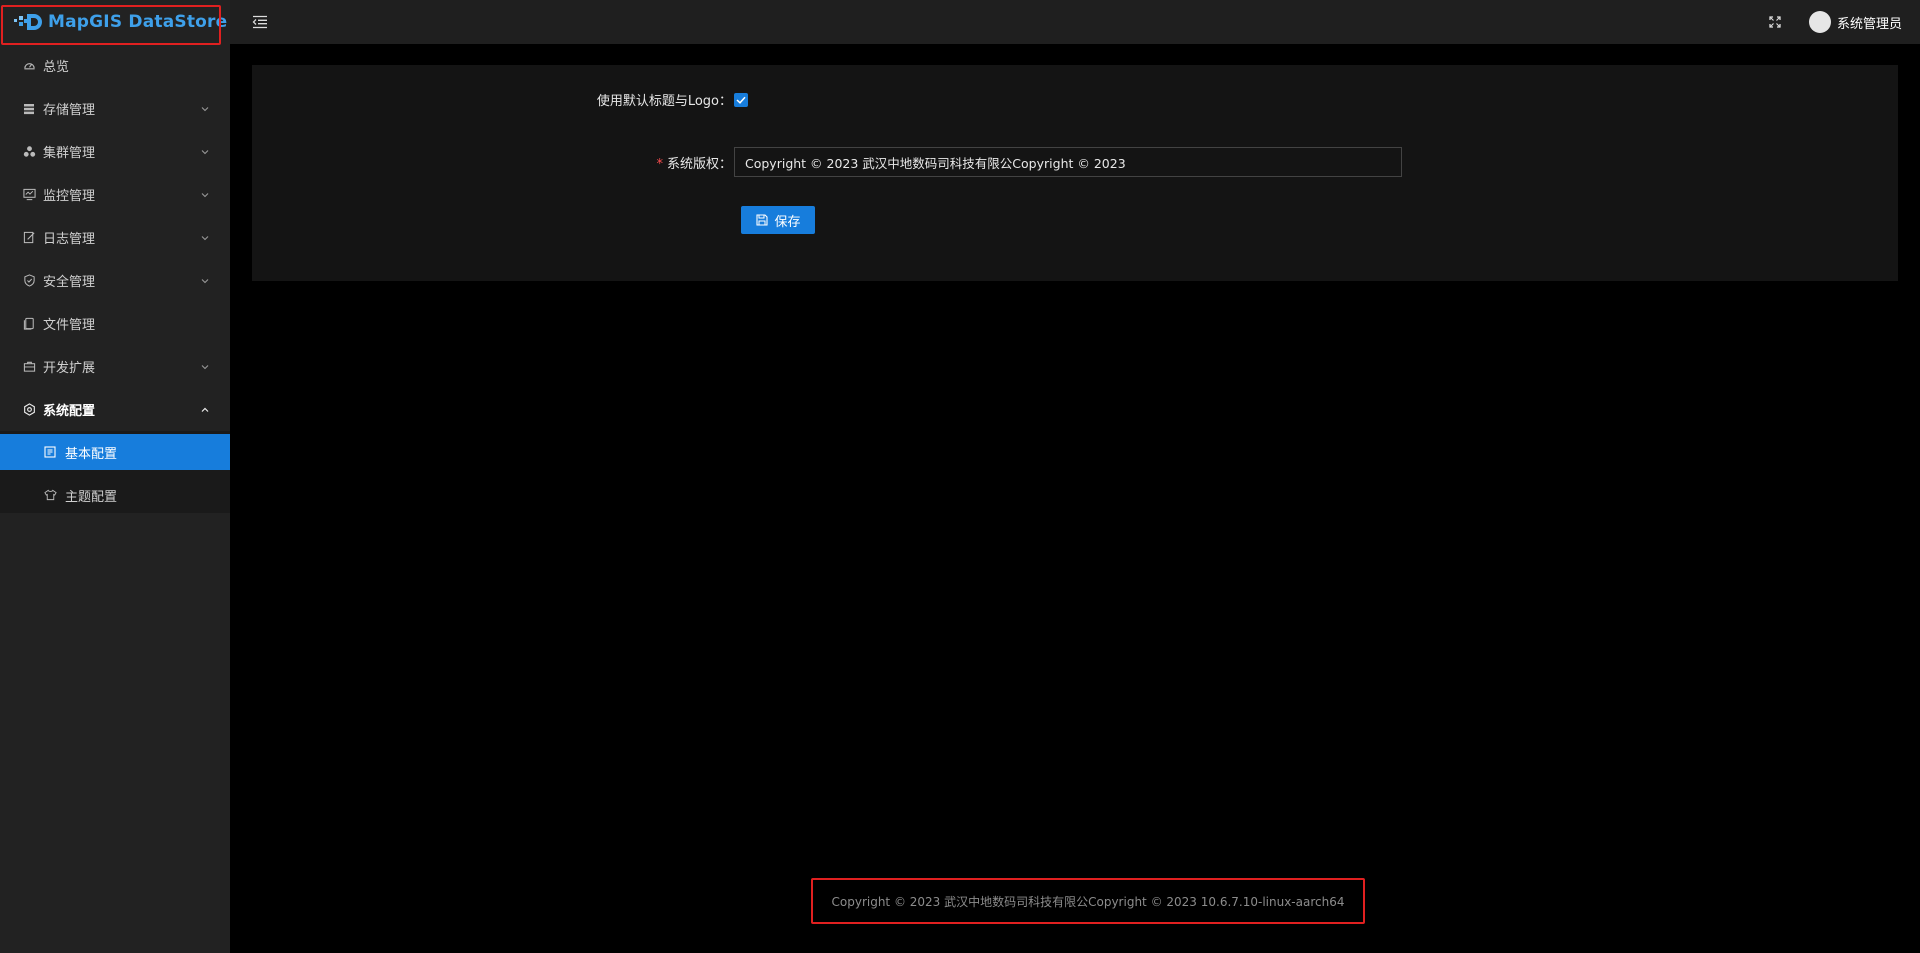 This screenshot has height=953, width=1920. I want to click on sidebar-item-security: 安全管理, so click(115, 280).